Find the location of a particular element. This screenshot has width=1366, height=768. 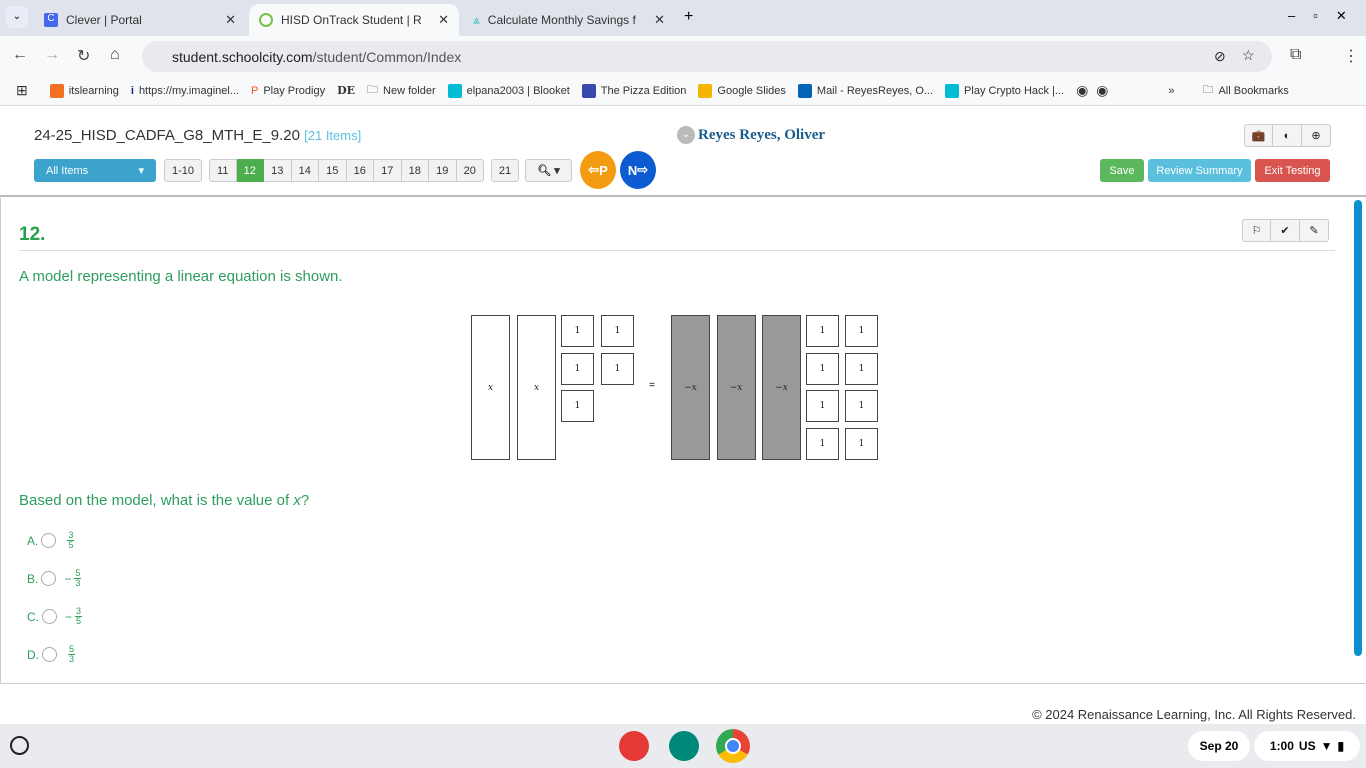

page-button-13: 13 is located at coordinates (278, 170).